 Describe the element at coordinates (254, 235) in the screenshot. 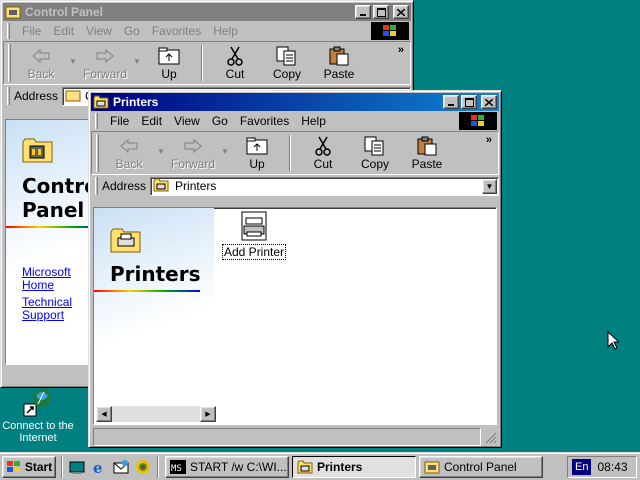

I see `add-printer-item: Add Printer` at that location.